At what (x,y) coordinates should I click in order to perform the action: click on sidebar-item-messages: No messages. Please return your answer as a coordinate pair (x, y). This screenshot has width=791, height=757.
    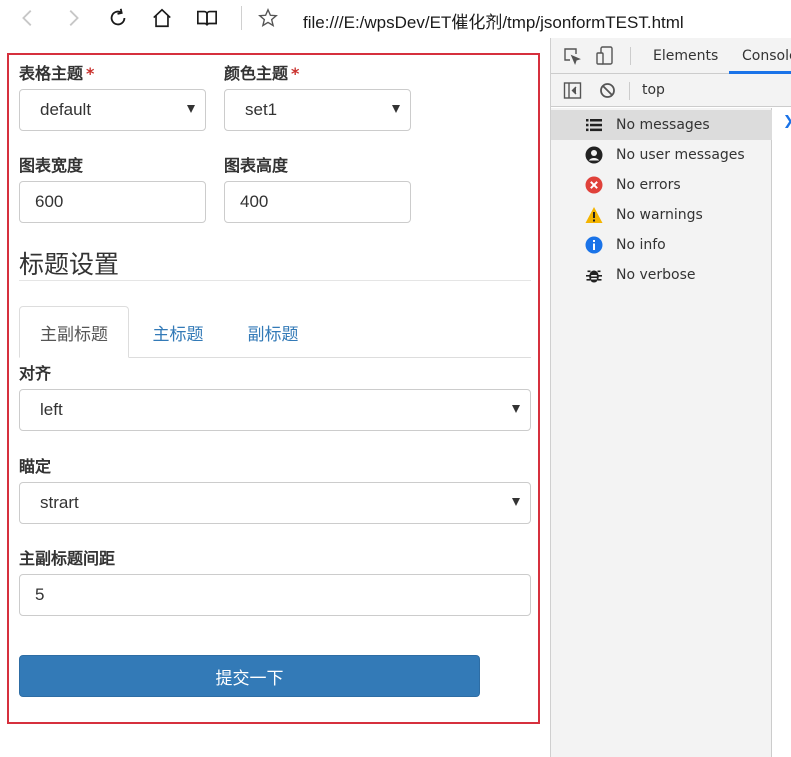
    Looking at the image, I should click on (661, 125).